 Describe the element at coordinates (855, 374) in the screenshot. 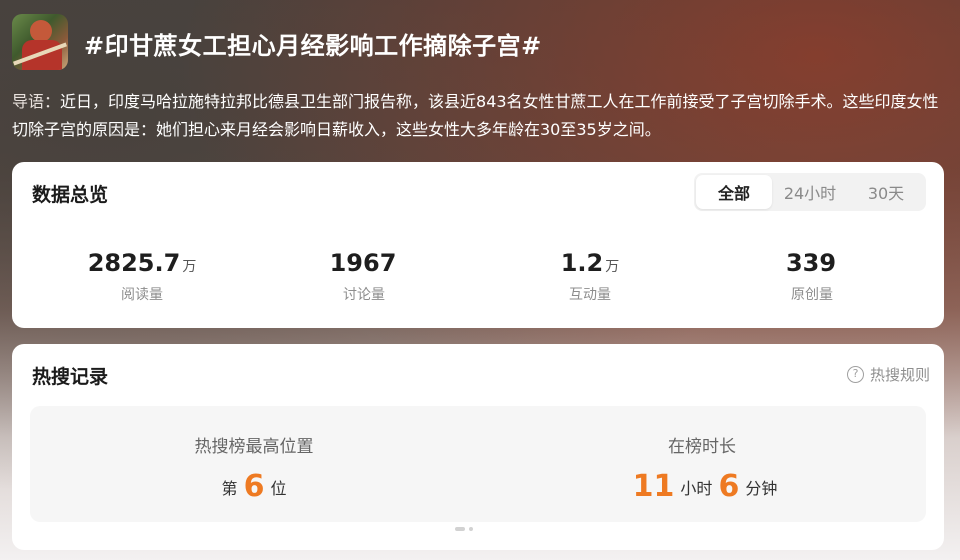

I see `question-icon: ?` at that location.